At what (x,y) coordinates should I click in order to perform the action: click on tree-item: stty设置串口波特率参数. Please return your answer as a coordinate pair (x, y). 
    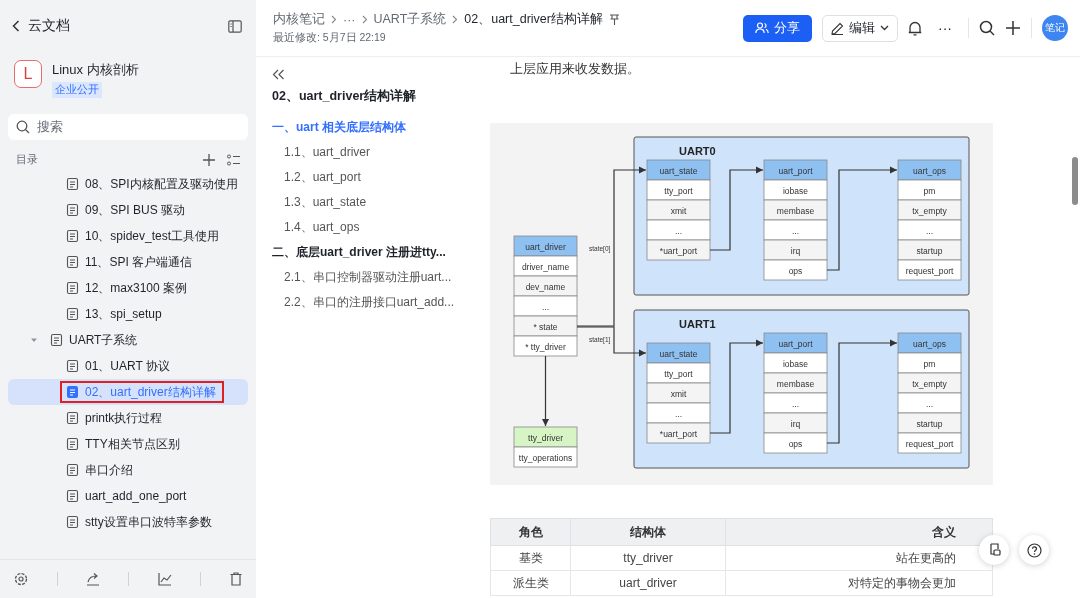
    Looking at the image, I should click on (128, 522).